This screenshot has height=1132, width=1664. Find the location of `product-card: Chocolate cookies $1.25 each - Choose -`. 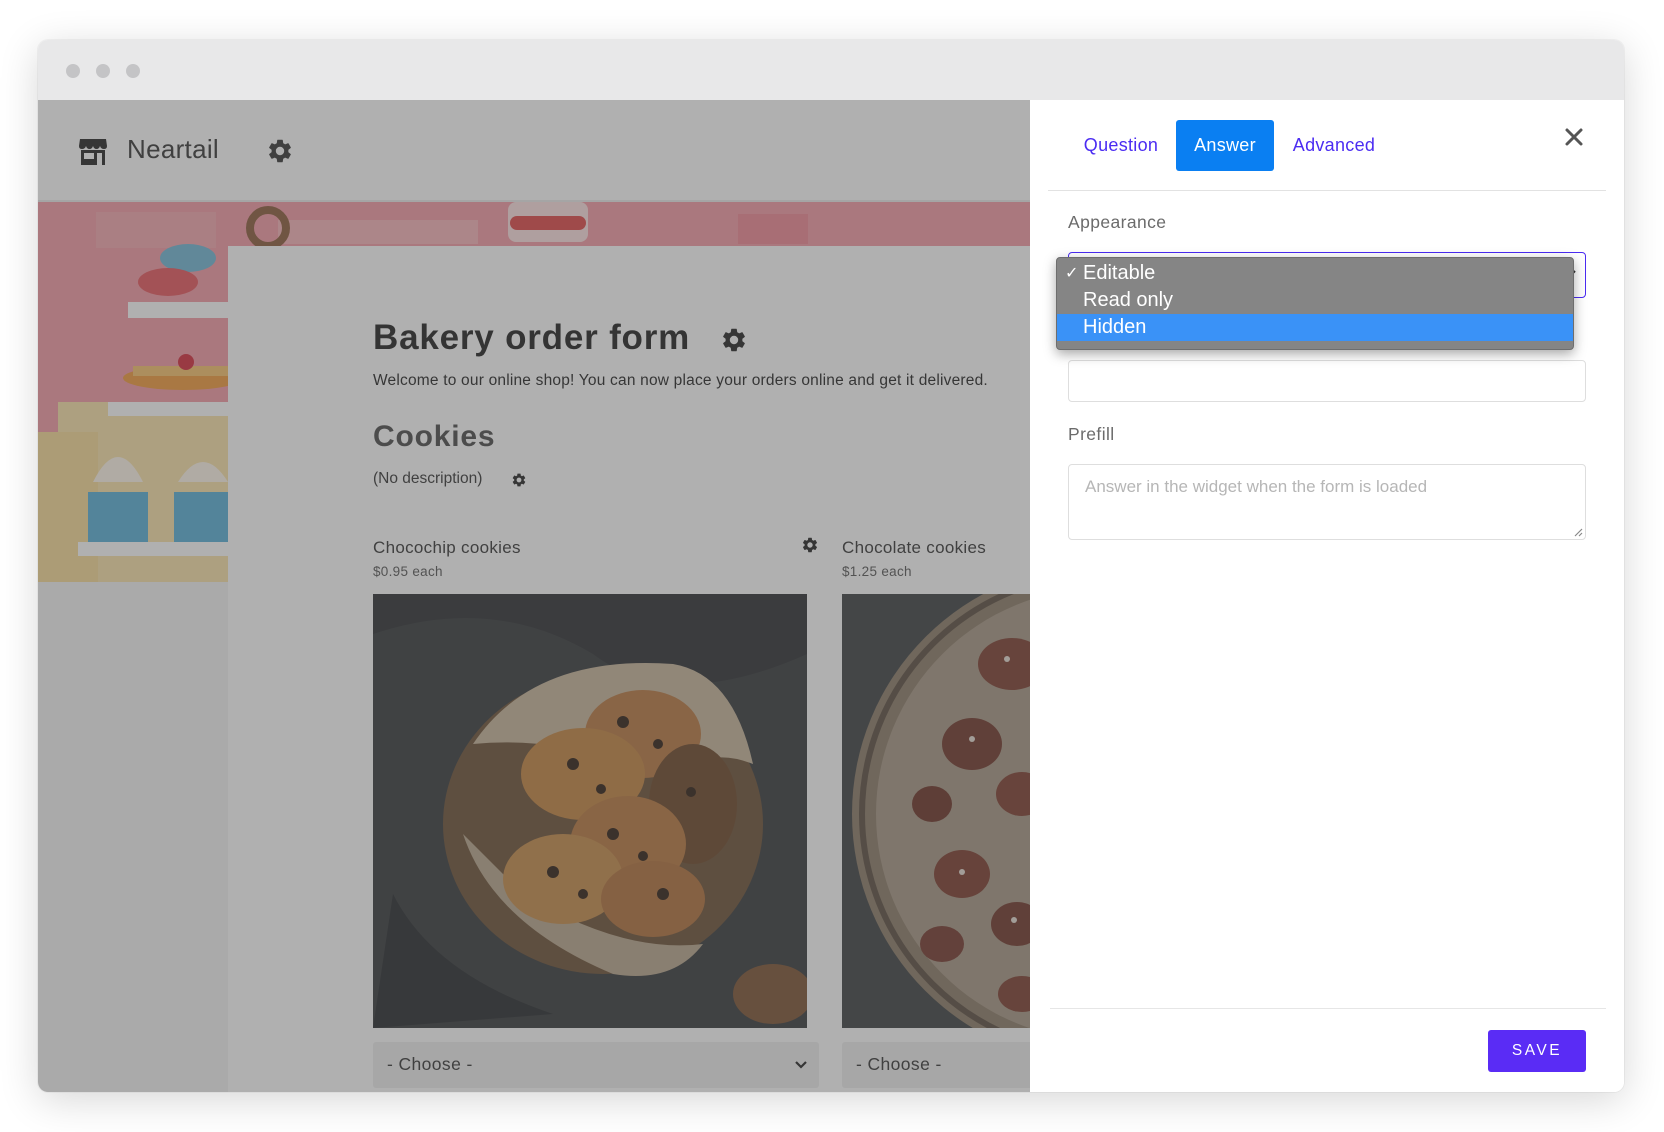

product-card: Chocolate cookies $1.25 each - Choose - is located at coordinates (936, 813).